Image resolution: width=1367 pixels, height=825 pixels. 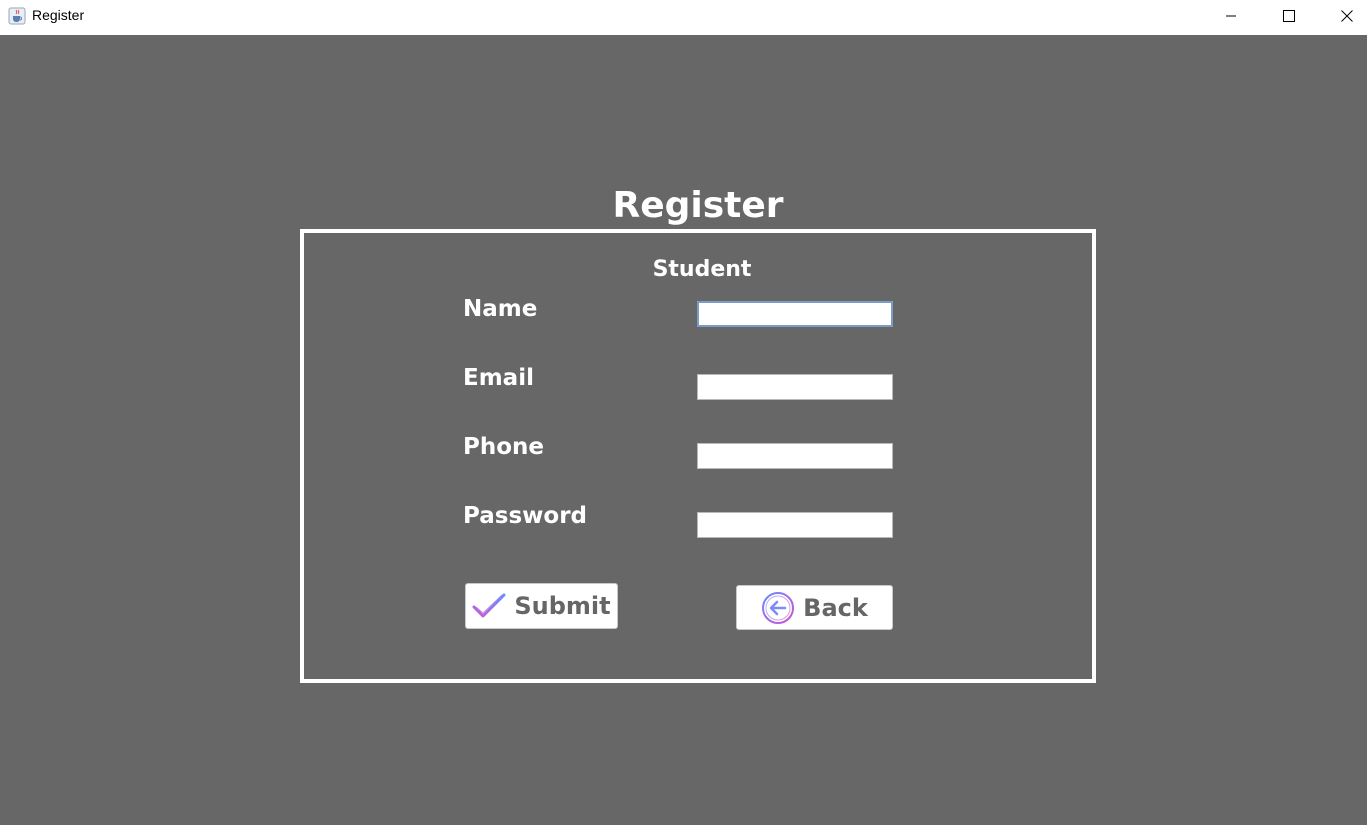 I want to click on window-title: Register, so click(x=58, y=15).